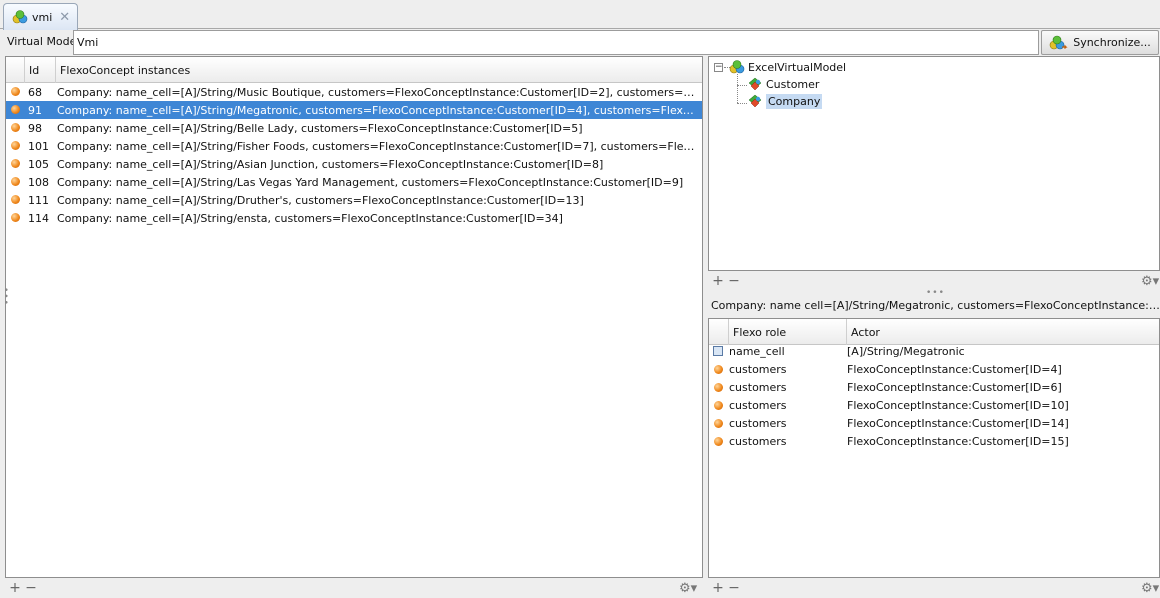 The image size is (1160, 598). What do you see at coordinates (793, 84) in the screenshot?
I see `tree-customer-label: Customer` at bounding box center [793, 84].